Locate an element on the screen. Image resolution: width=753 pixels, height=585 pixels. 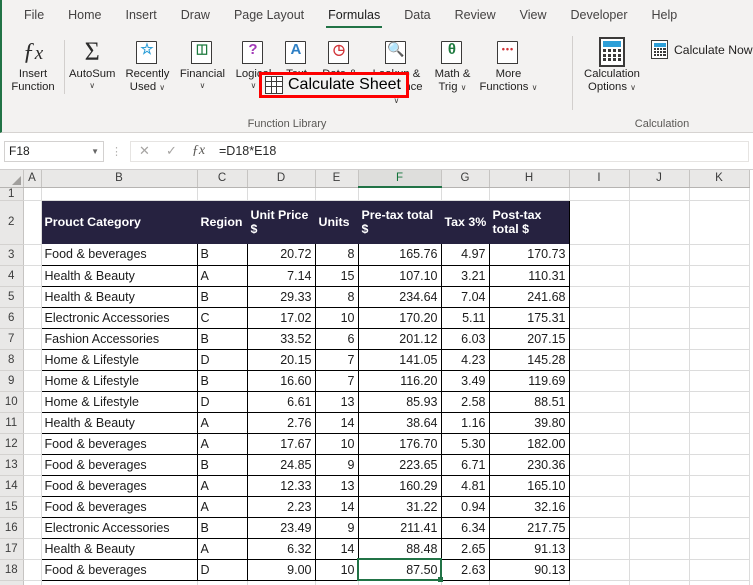
cell-k3 is located at coordinates (719, 255).